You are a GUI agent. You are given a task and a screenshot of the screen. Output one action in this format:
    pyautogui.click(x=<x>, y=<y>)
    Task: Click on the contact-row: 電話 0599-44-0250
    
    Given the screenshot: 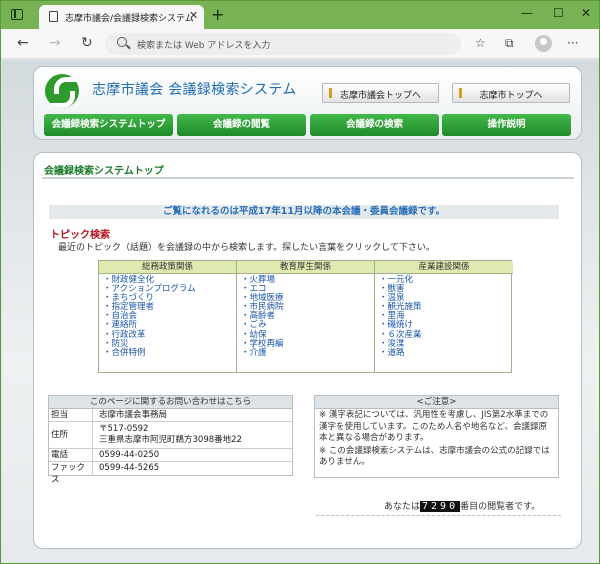 What is the action you would take?
    pyautogui.click(x=170, y=455)
    